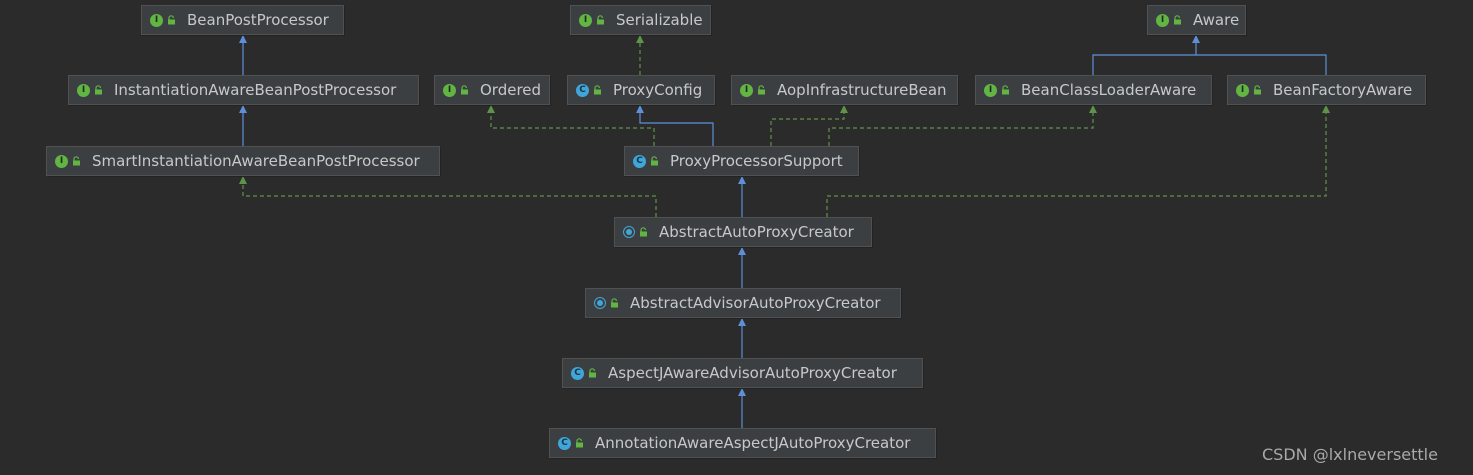 This screenshot has width=1473, height=475. What do you see at coordinates (755, 302) in the screenshot?
I see `node-label: AbstractAdvisorAutoProxyCreator` at bounding box center [755, 302].